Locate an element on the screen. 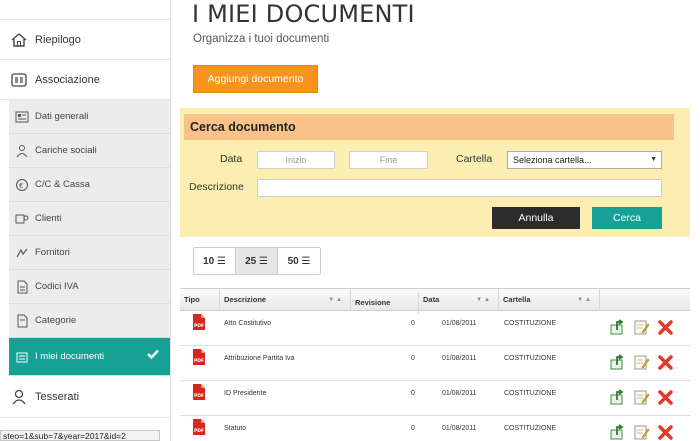 Image resolution: width=700 pixels, height=441 pixels. cell-description: Attribuzione Partita Iva is located at coordinates (259, 358).